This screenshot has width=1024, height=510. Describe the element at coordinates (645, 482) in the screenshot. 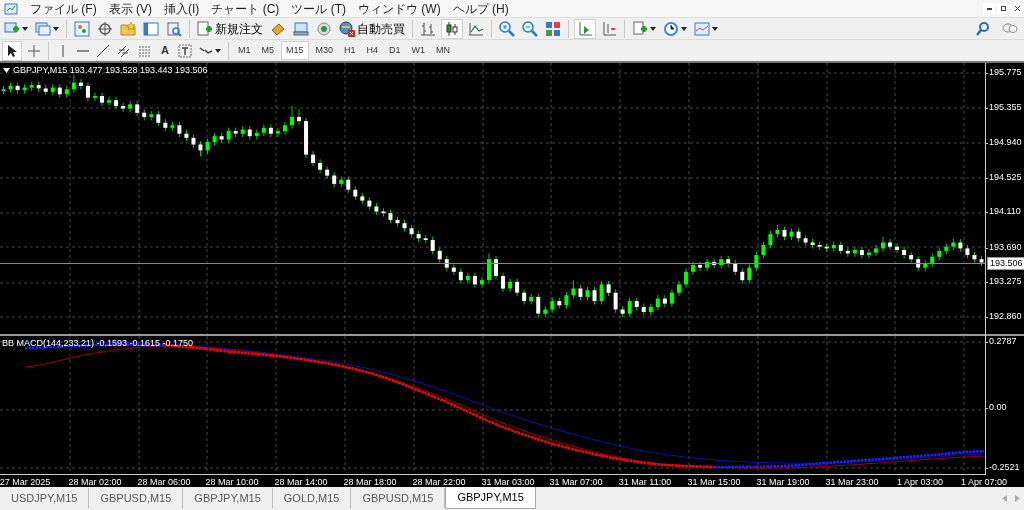

I see `time-label: 31 Mar 11:00` at that location.